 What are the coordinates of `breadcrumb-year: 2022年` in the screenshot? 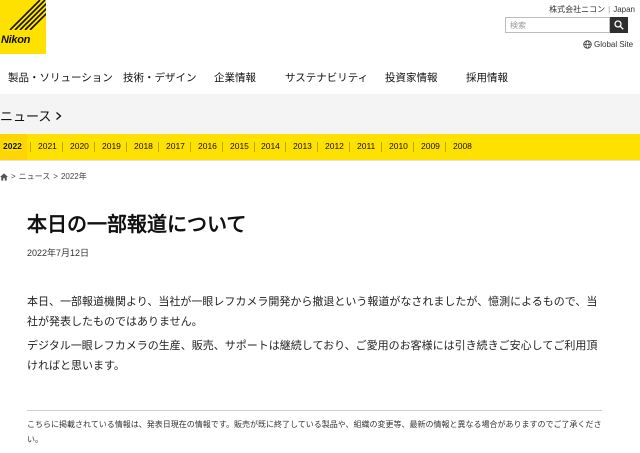 It's located at (73, 176).